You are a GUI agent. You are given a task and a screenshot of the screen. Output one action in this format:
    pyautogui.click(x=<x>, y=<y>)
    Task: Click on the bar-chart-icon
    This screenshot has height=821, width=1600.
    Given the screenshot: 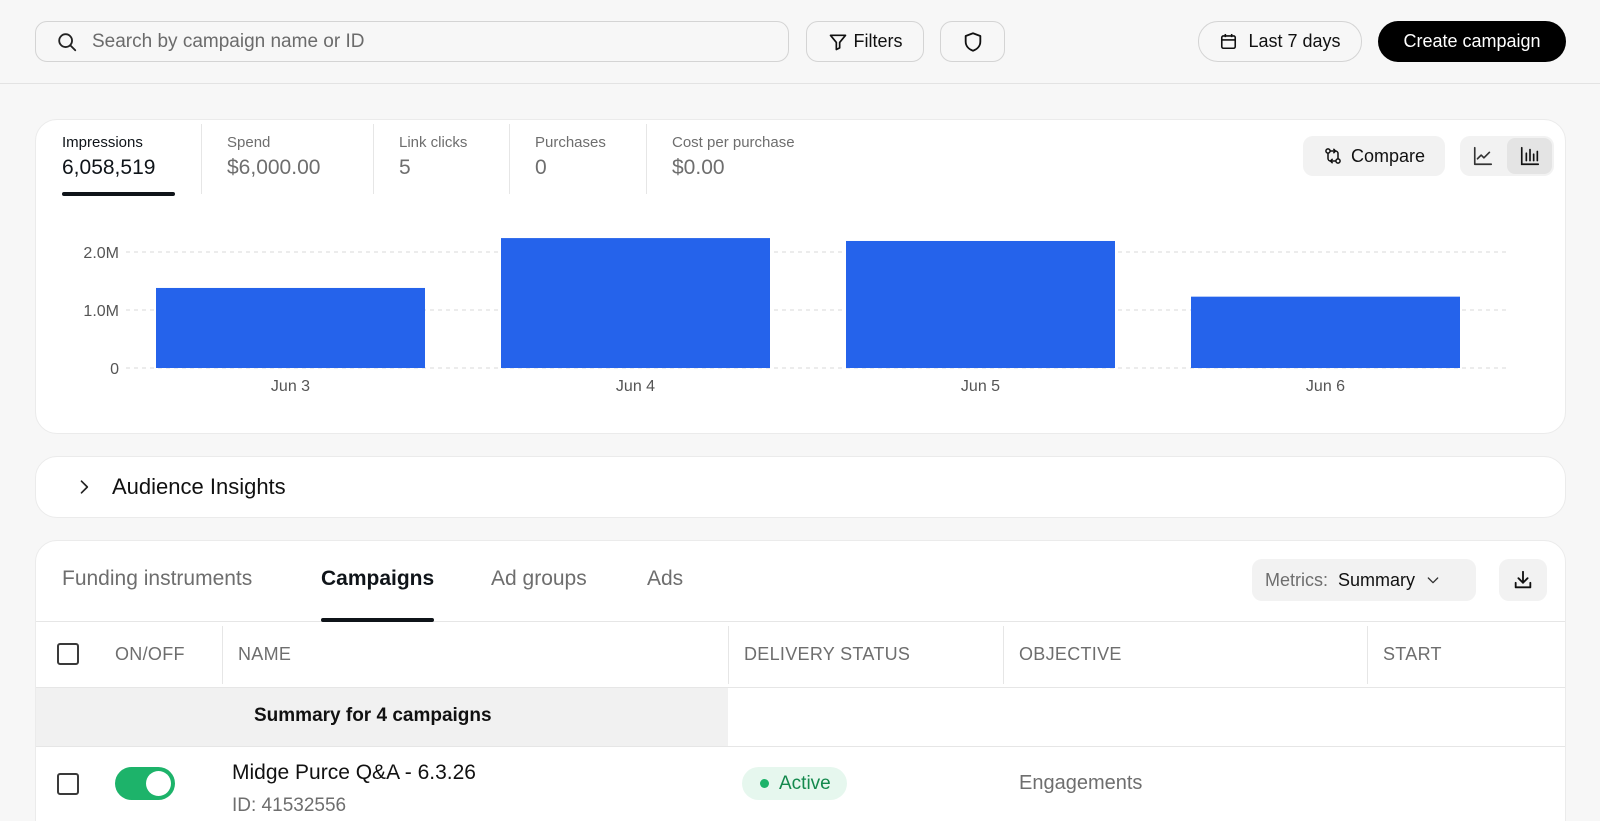 What is the action you would take?
    pyautogui.click(x=1529, y=156)
    